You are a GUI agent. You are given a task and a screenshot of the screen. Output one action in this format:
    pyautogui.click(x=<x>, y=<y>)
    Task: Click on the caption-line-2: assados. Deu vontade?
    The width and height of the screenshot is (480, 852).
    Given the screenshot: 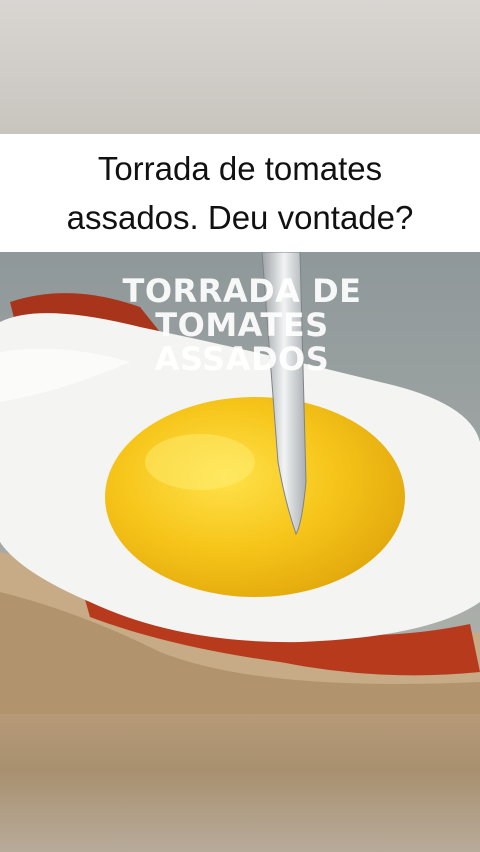 What is the action you would take?
    pyautogui.click(x=240, y=217)
    